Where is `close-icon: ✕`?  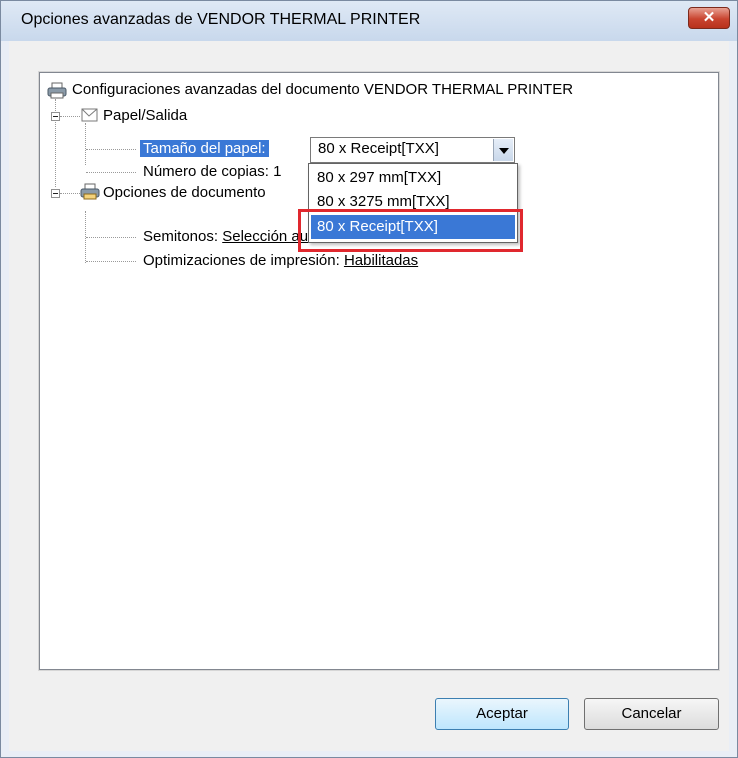 close-icon: ✕ is located at coordinates (709, 17).